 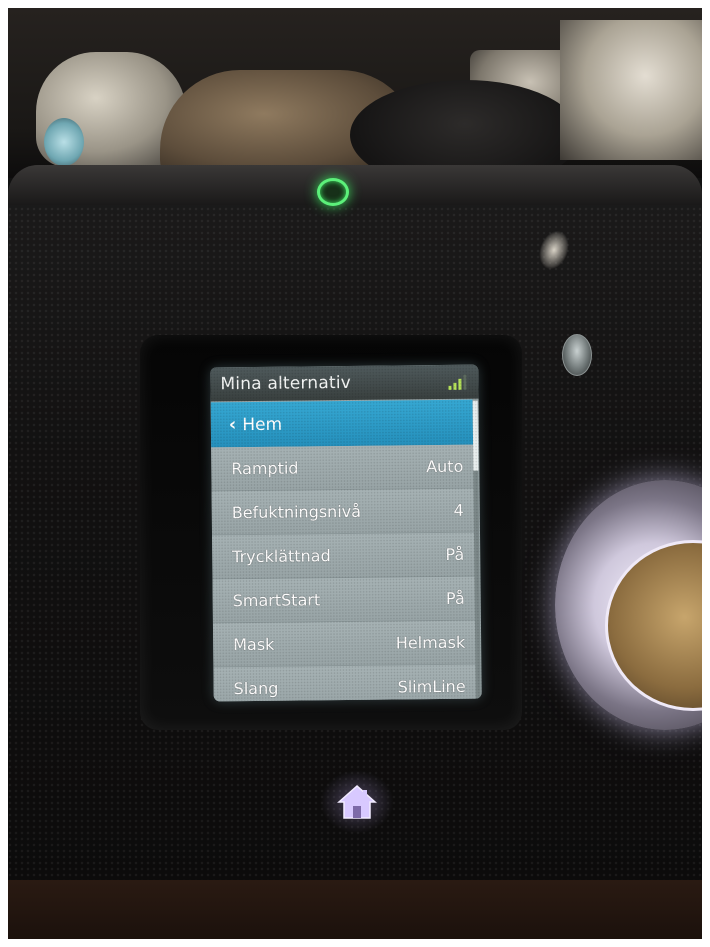 What do you see at coordinates (430, 642) in the screenshot?
I see `item-value: Helmask` at bounding box center [430, 642].